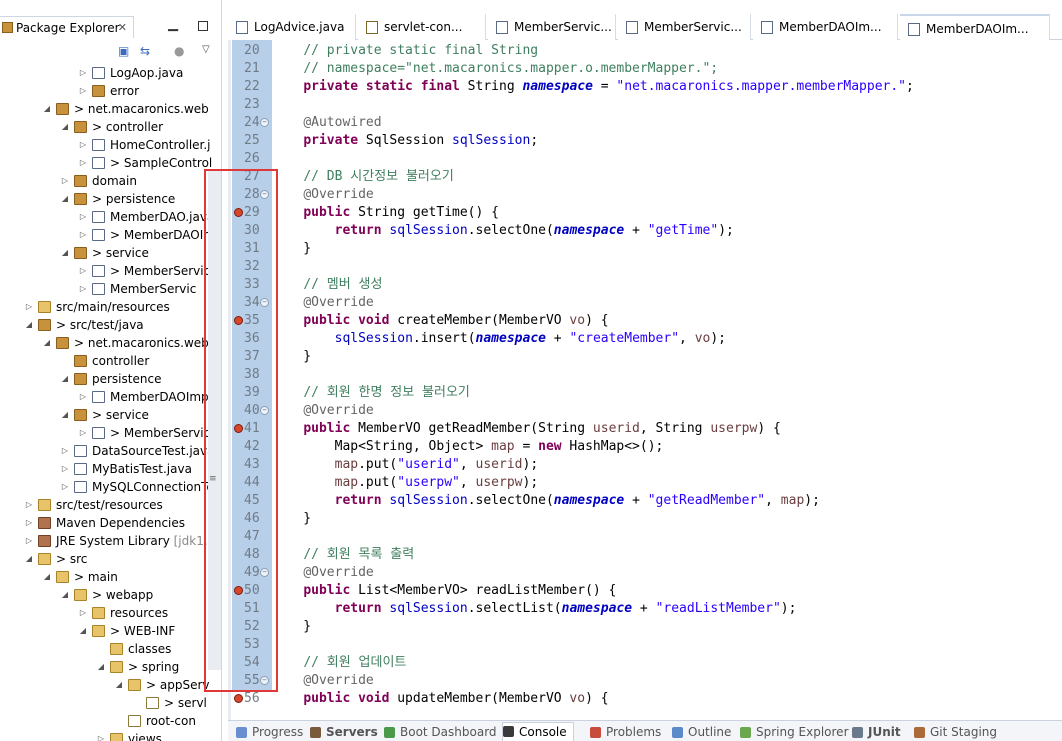  I want to click on bottom-tab: Console, so click(538, 731).